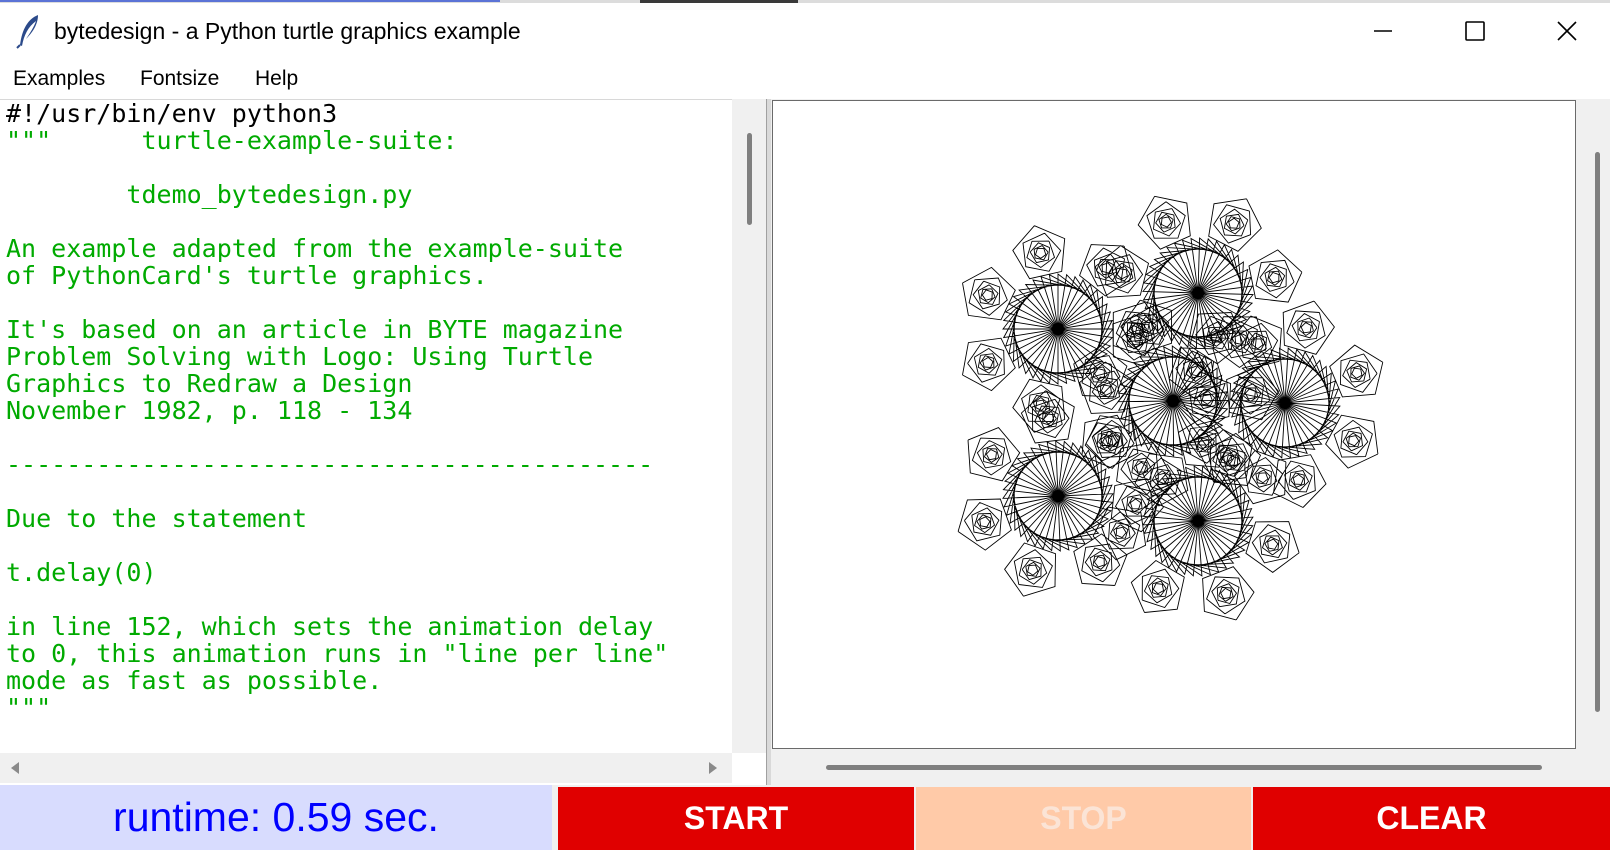 The height and width of the screenshot is (850, 1610). What do you see at coordinates (179, 79) in the screenshot?
I see `menu-fontsize: Fontsize` at bounding box center [179, 79].